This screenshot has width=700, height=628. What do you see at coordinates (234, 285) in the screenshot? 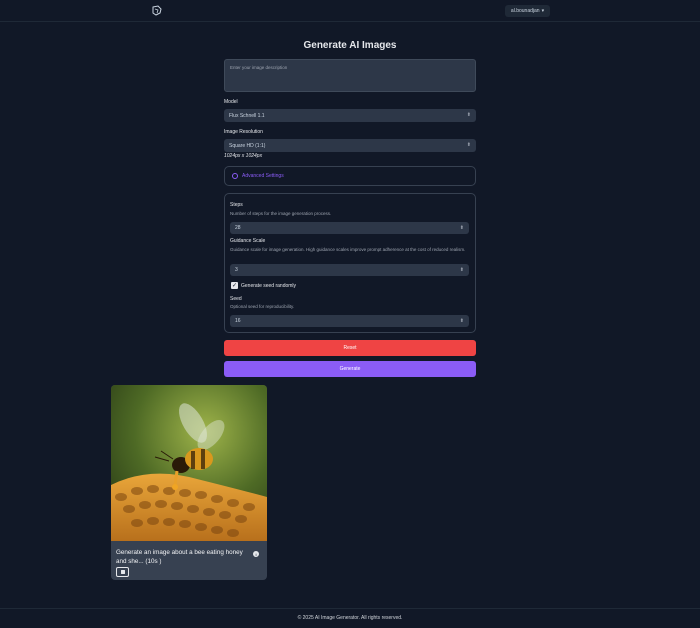
I see `random-seed-checkbox: ✓` at bounding box center [234, 285].